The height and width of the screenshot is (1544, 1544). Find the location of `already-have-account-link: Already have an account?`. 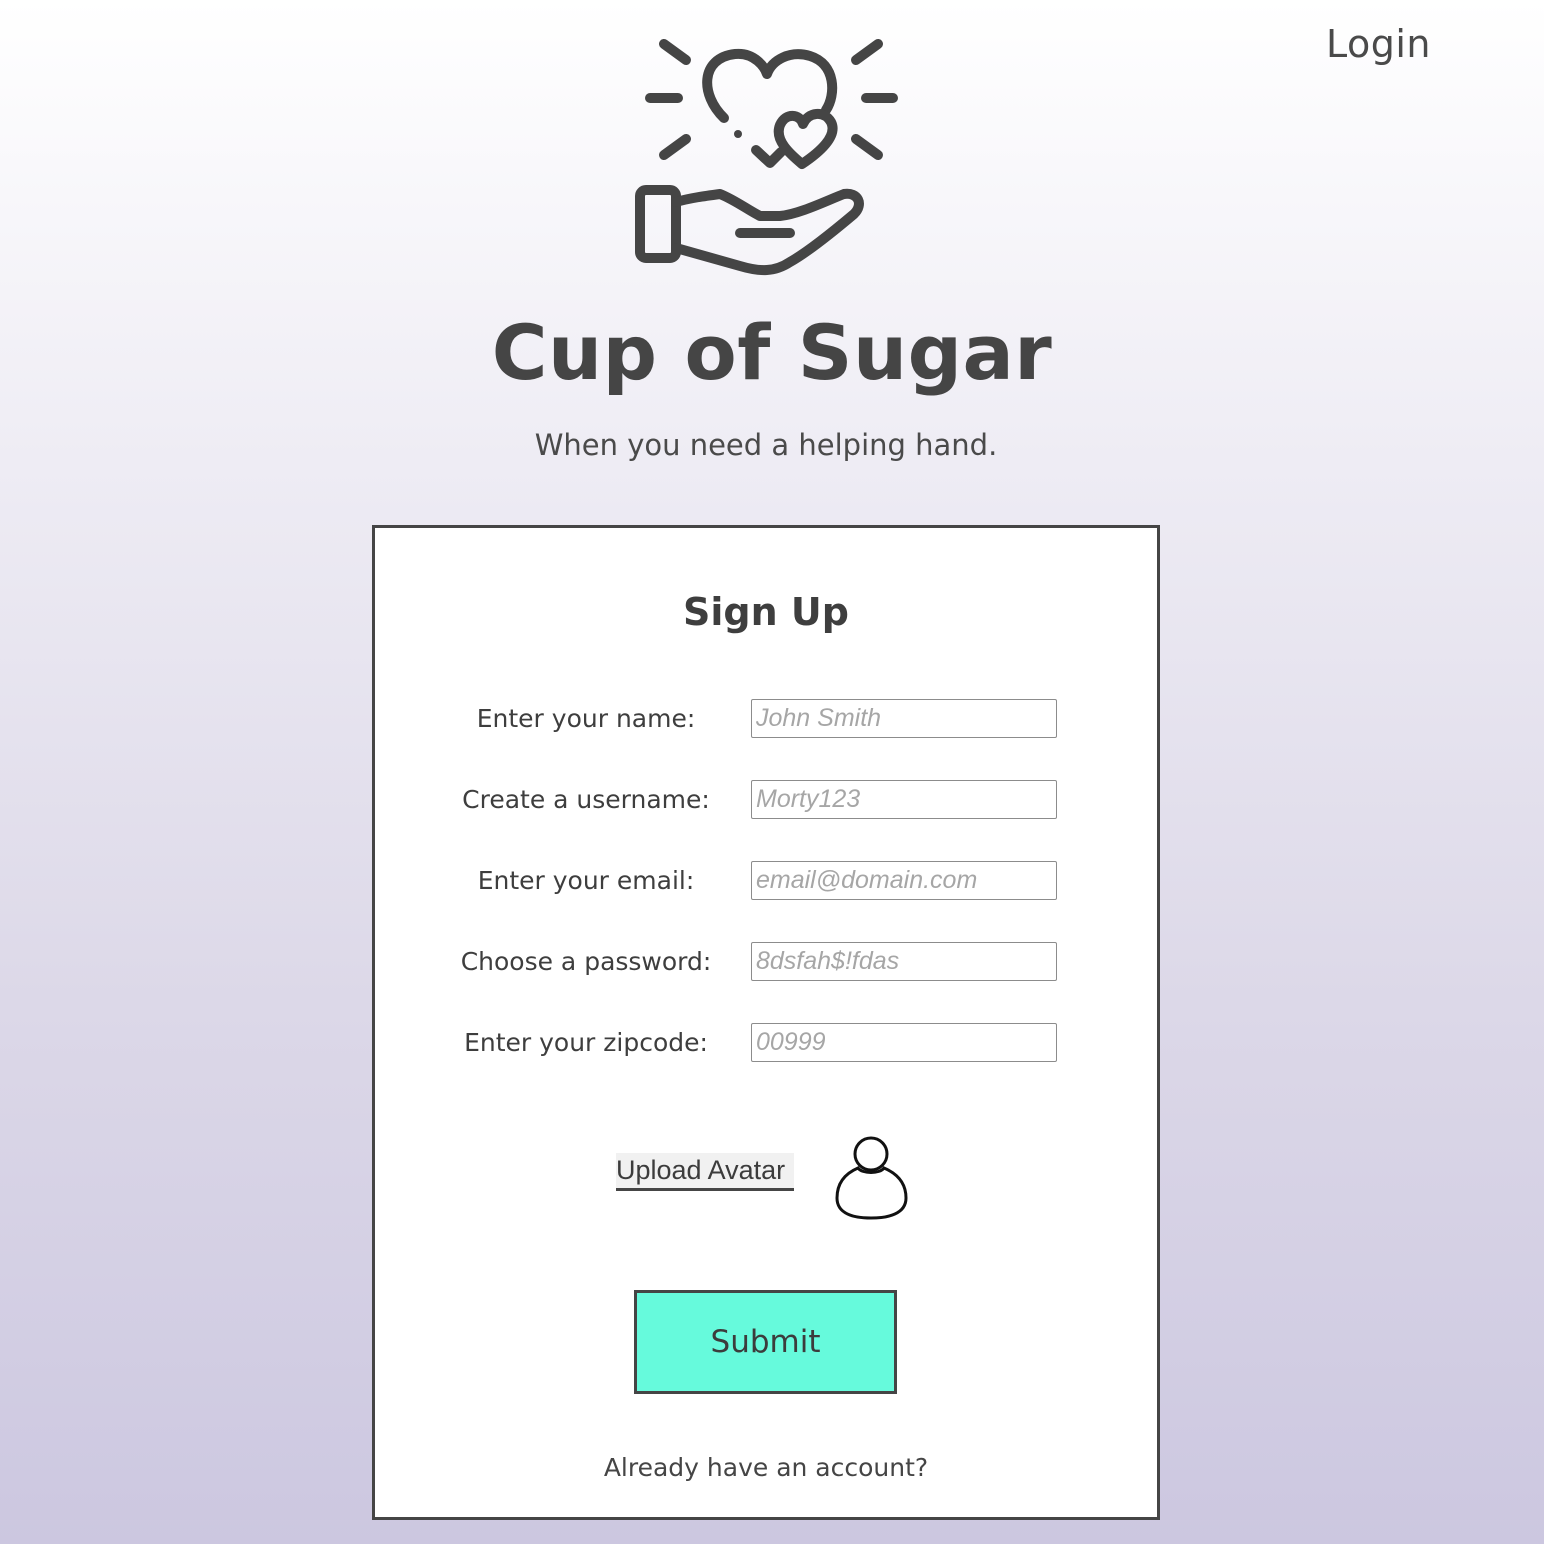

already-have-account-link: Already have an account? is located at coordinates (766, 1467).